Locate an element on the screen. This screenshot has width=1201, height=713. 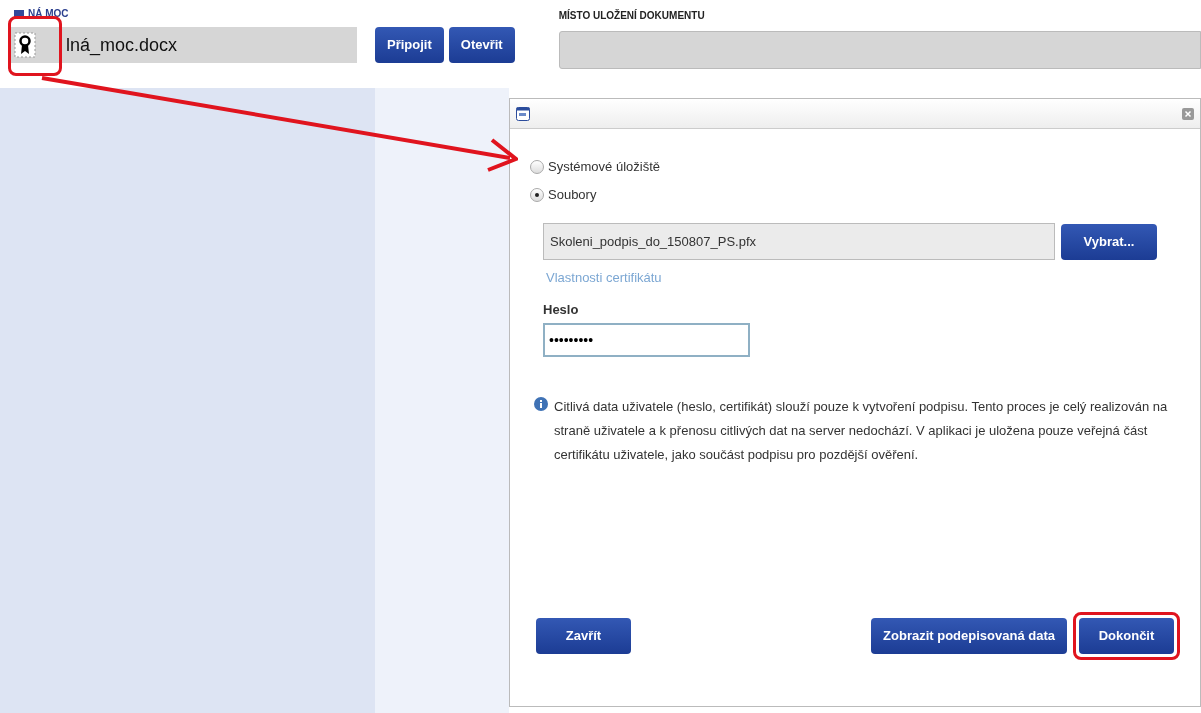
info-icon is located at coordinates (541, 404).